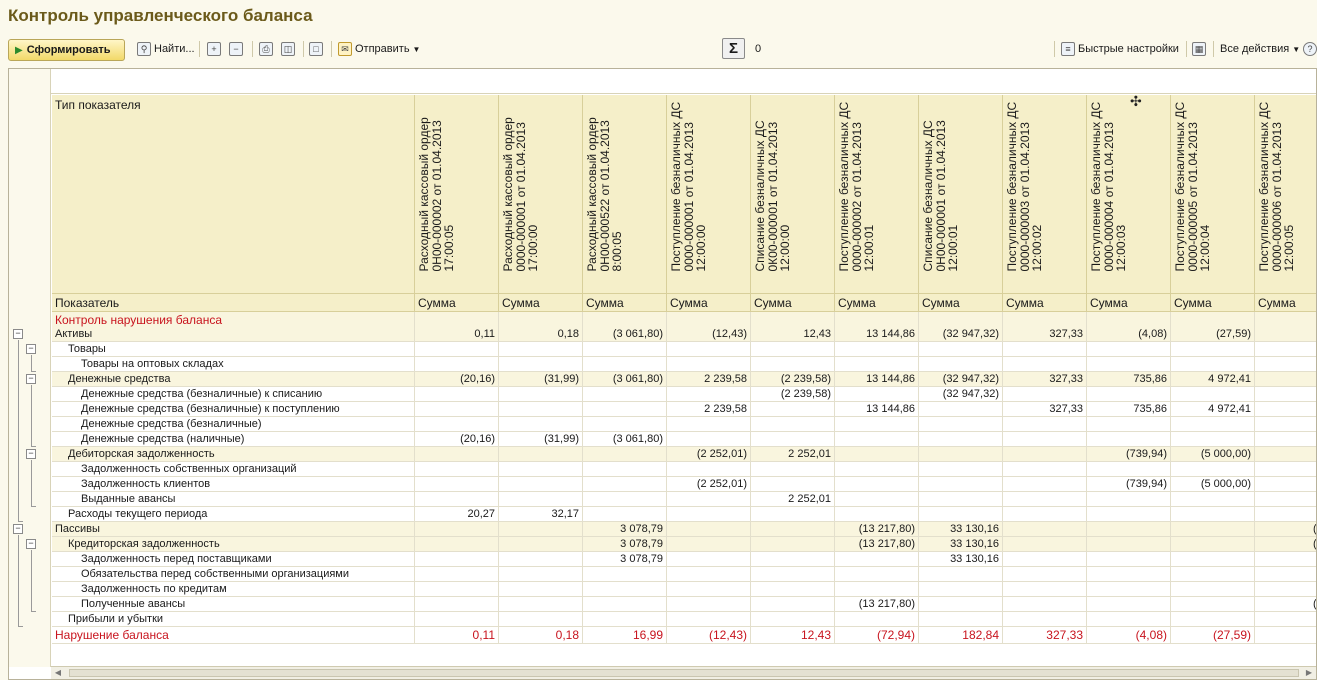 The width and height of the screenshot is (1317, 680). Describe the element at coordinates (877, 604) in the screenshot. I see `table-cell: (13 217,80)` at that location.